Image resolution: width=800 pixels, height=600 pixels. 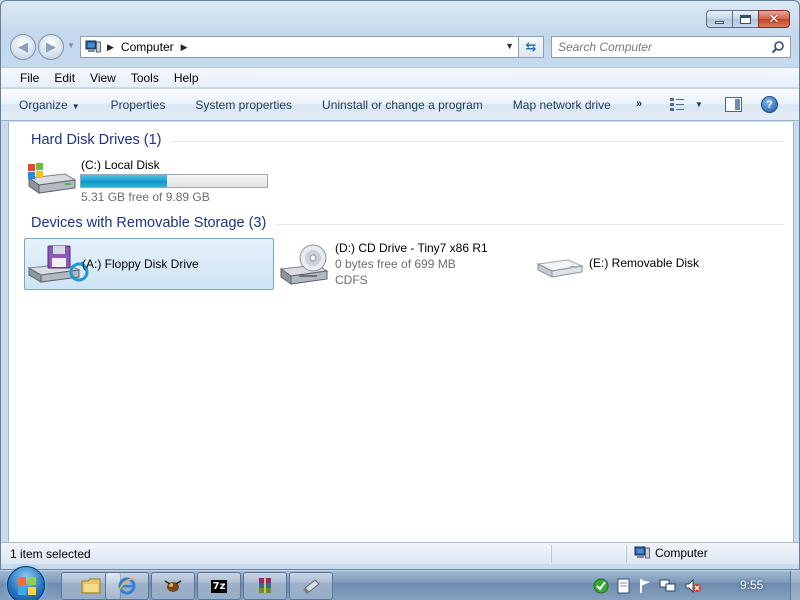 What do you see at coordinates (639, 104) in the screenshot?
I see `more-commands-button: »` at bounding box center [639, 104].